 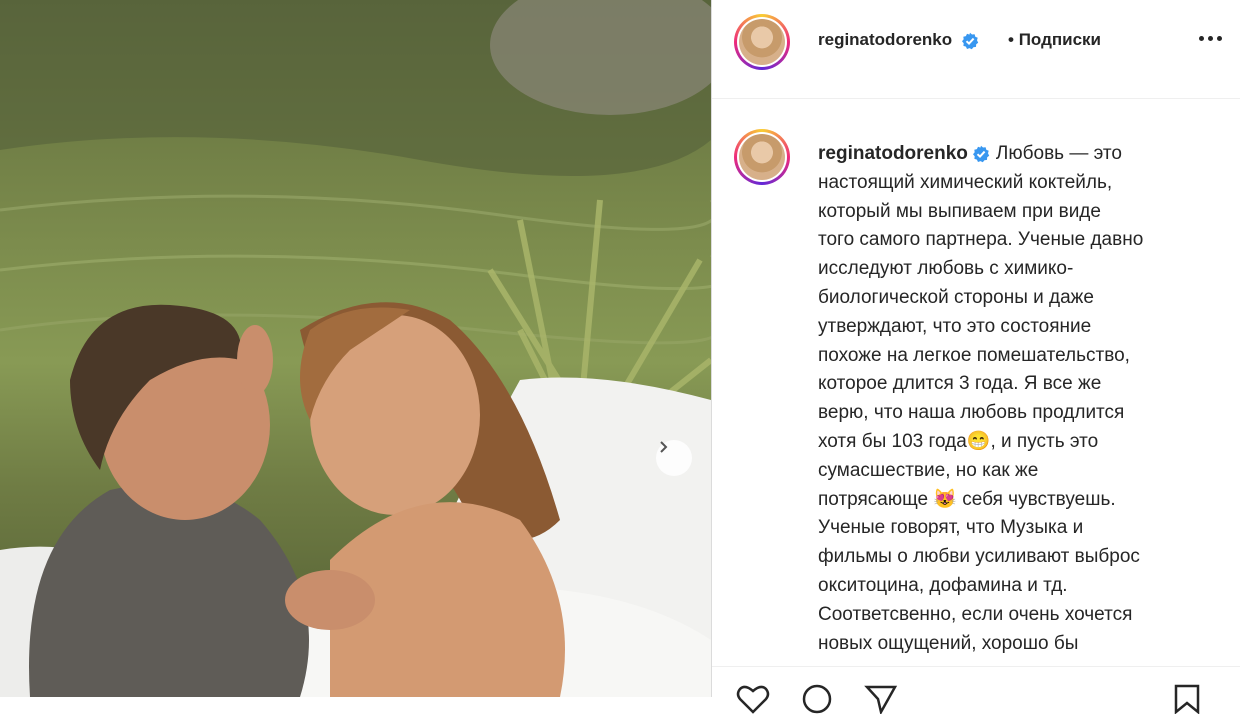 I want to click on actions-divider, so click(x=976, y=666).